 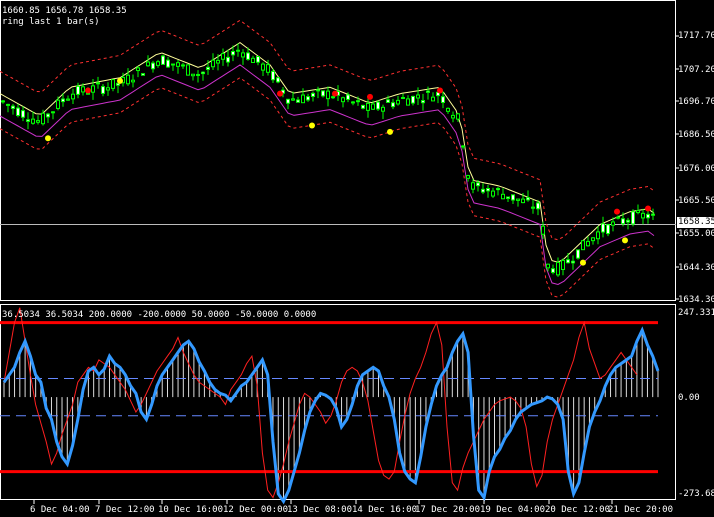 What do you see at coordinates (578, 510) in the screenshot?
I see `time-label: 20 Dec 12:00` at bounding box center [578, 510].